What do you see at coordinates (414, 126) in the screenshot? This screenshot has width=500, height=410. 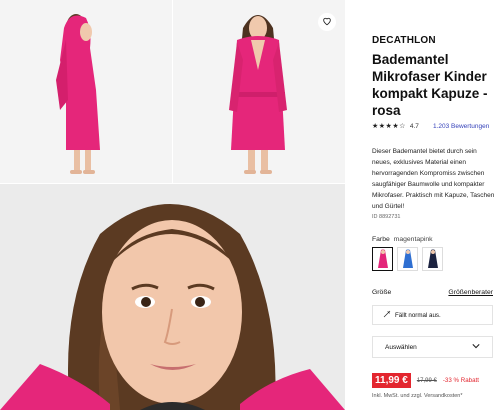 I see `rating-value: 4.7` at bounding box center [414, 126].